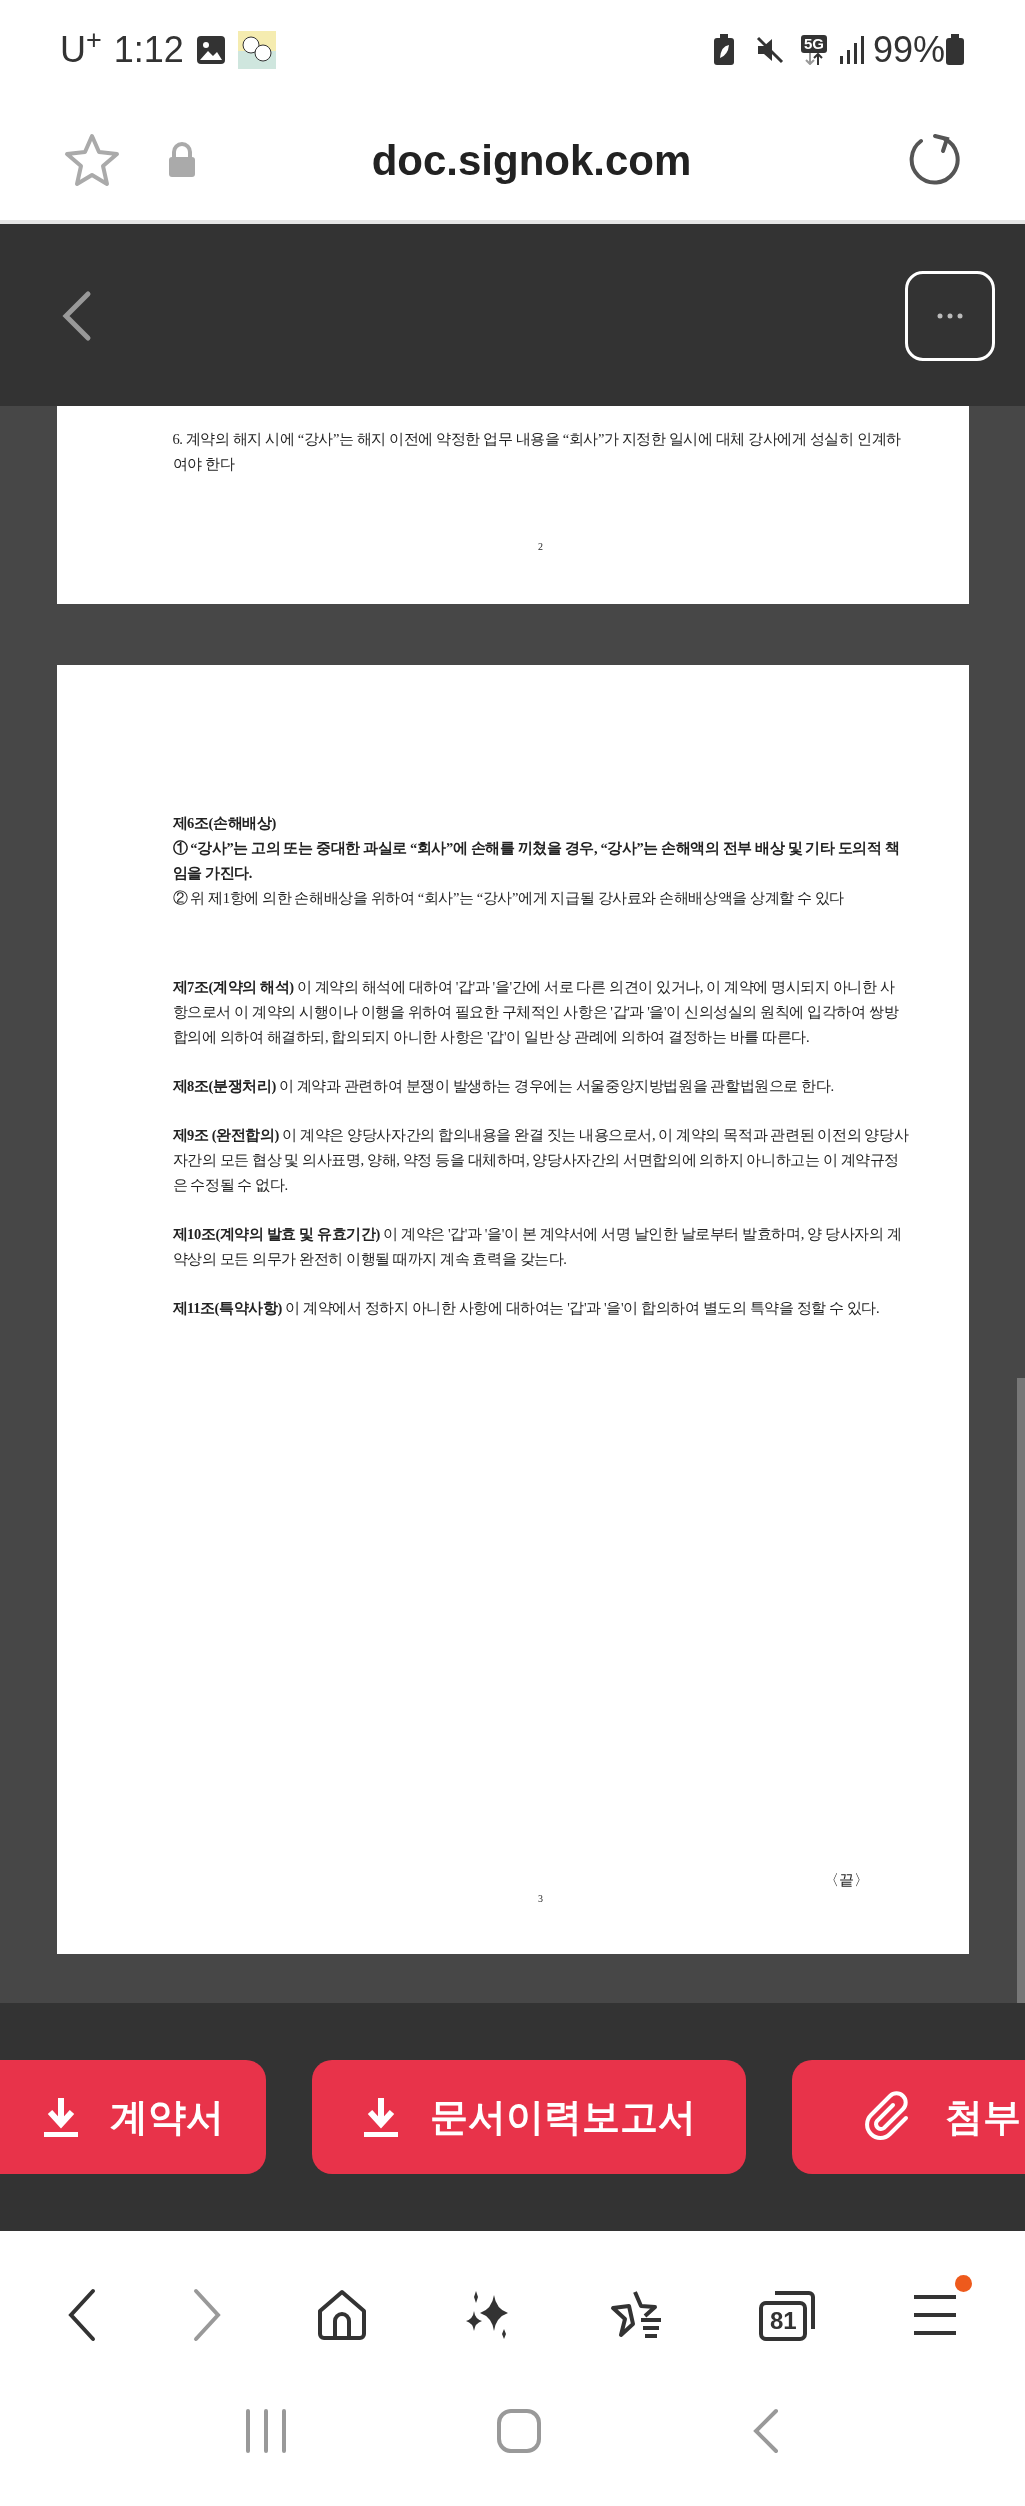 The image size is (1025, 2506). Describe the element at coordinates (210, 50) in the screenshot. I see `image-icon` at that location.